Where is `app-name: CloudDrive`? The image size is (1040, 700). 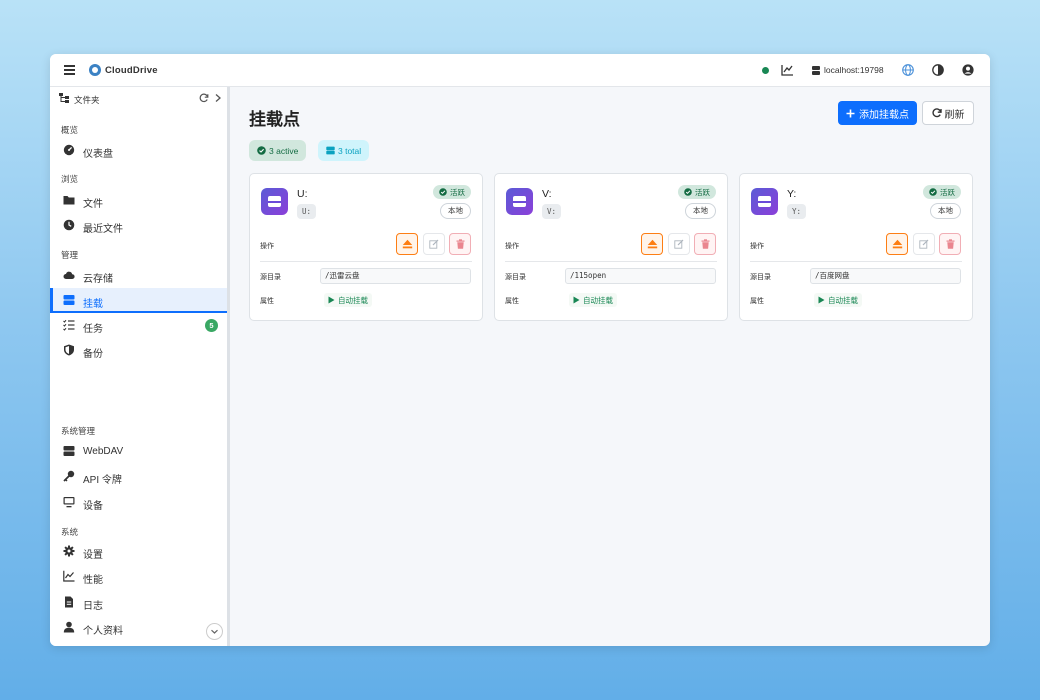
app-name: CloudDrive is located at coordinates (131, 70).